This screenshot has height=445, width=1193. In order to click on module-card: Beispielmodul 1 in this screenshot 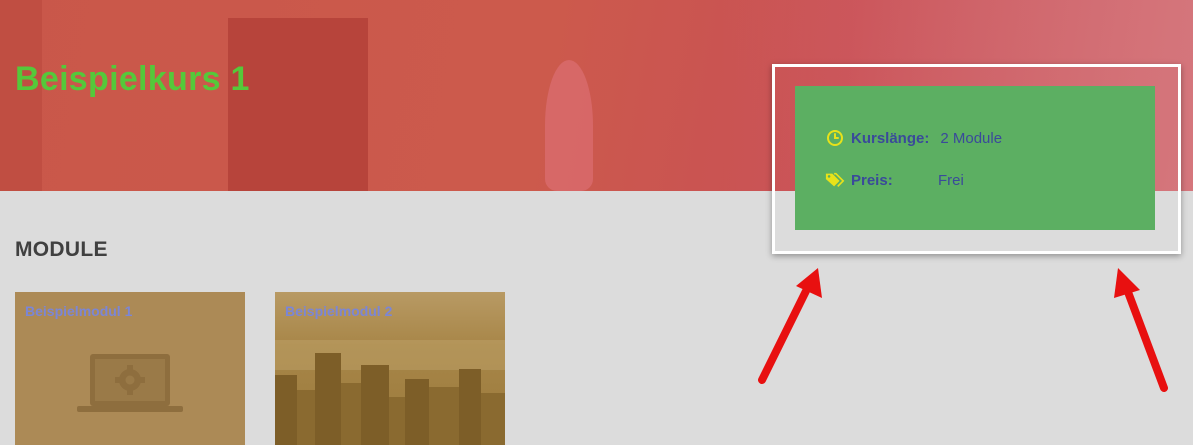, I will do `click(130, 368)`.